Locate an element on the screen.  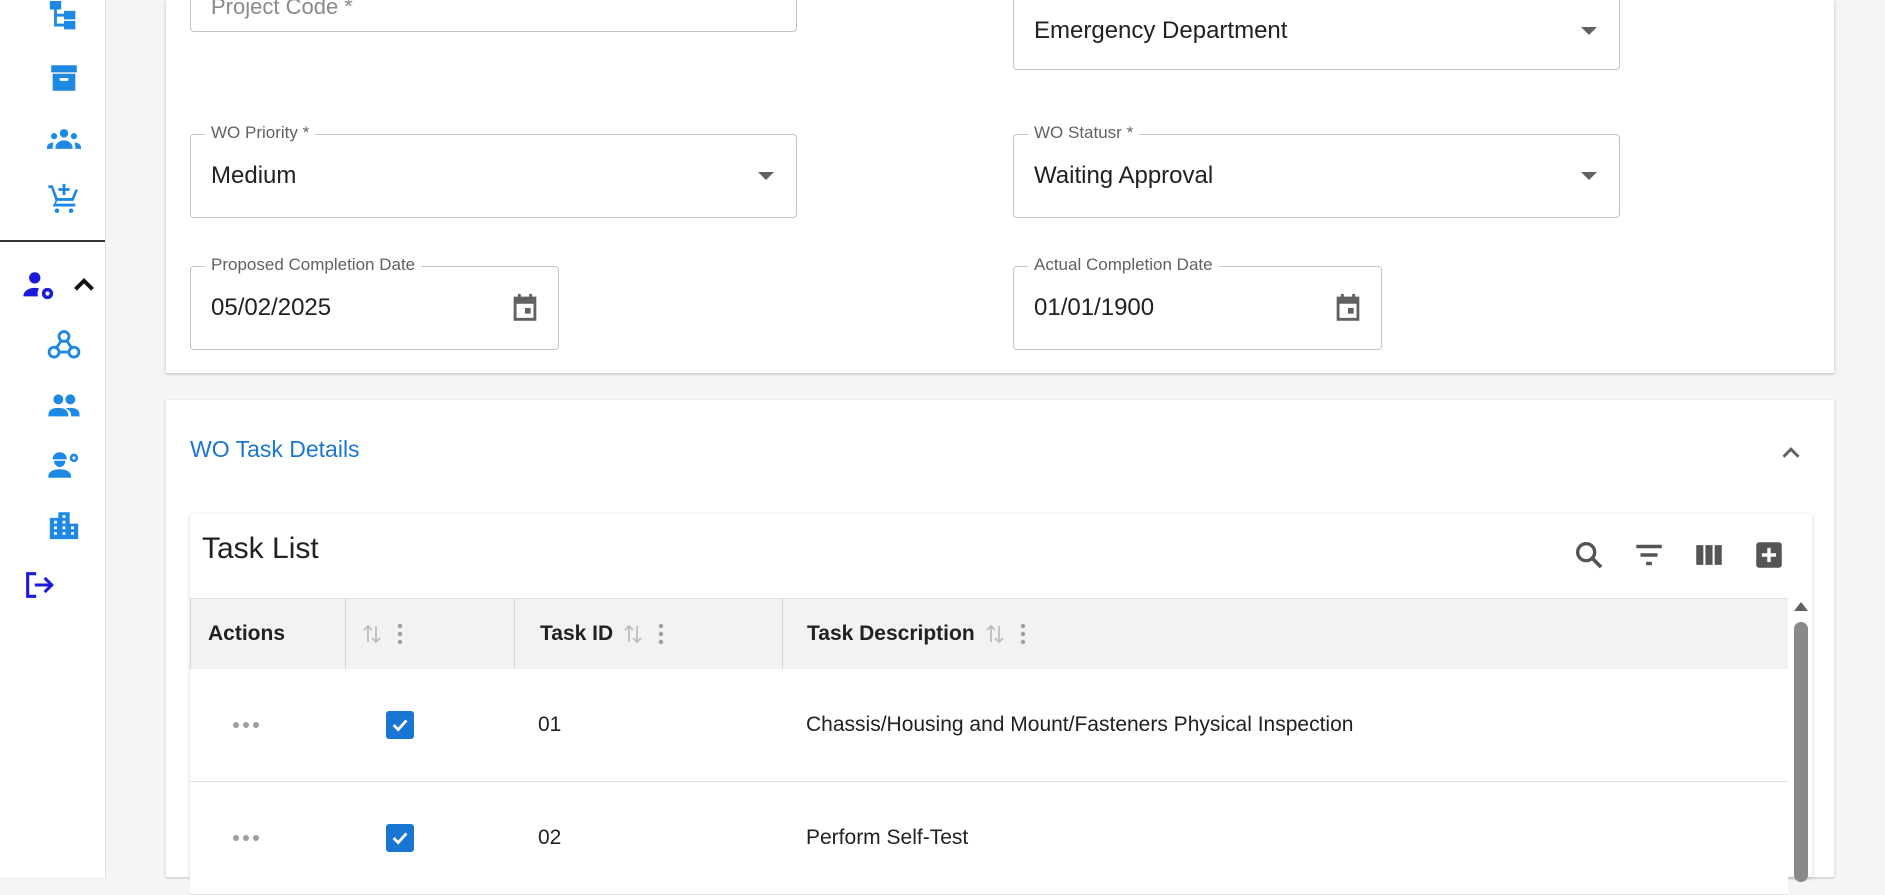
chevron-up-icon is located at coordinates (84, 285).